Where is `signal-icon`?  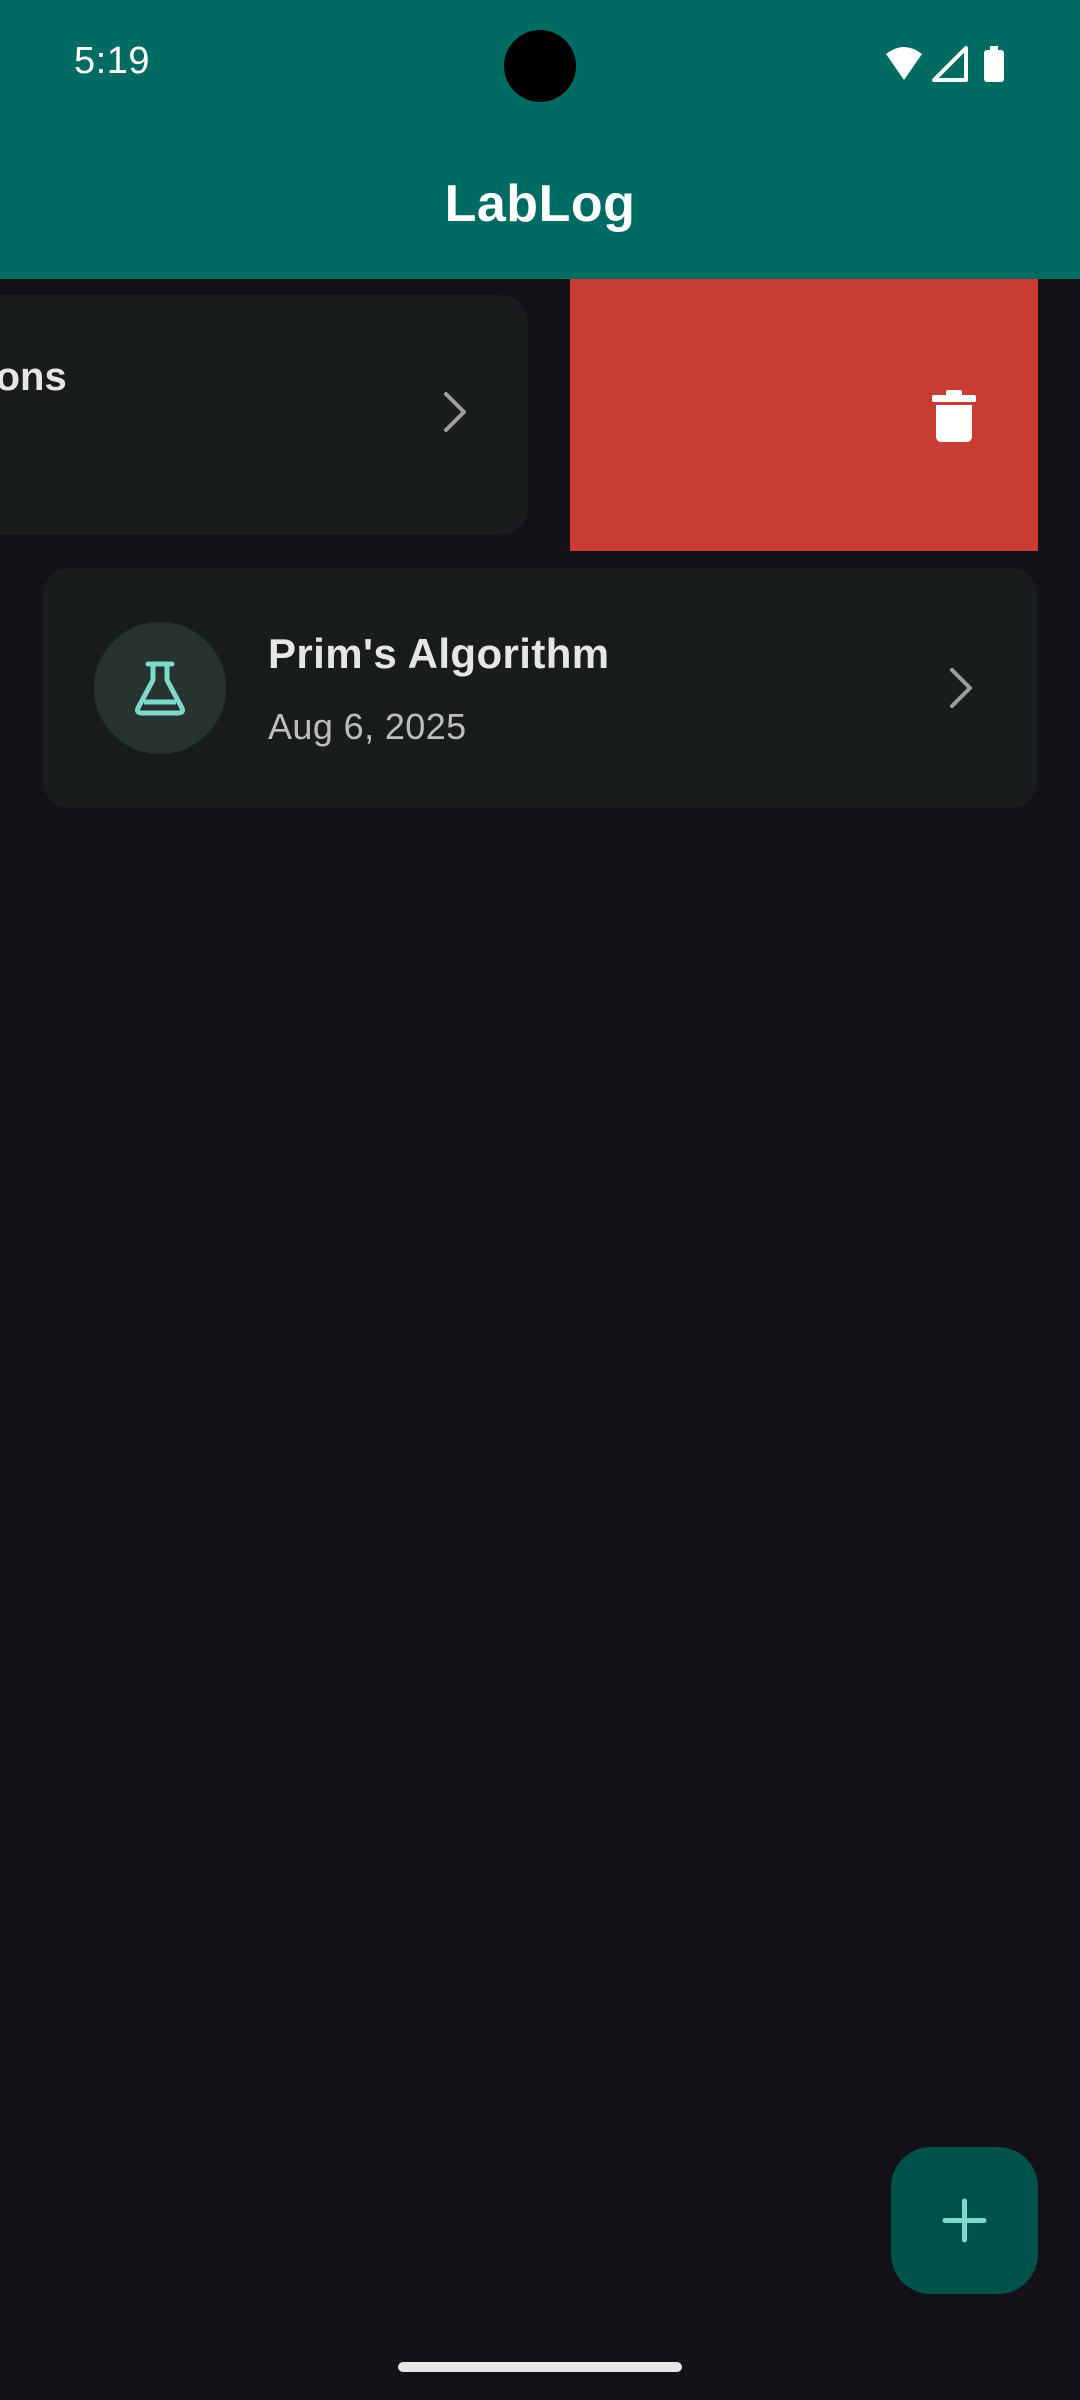 signal-icon is located at coordinates (950, 64).